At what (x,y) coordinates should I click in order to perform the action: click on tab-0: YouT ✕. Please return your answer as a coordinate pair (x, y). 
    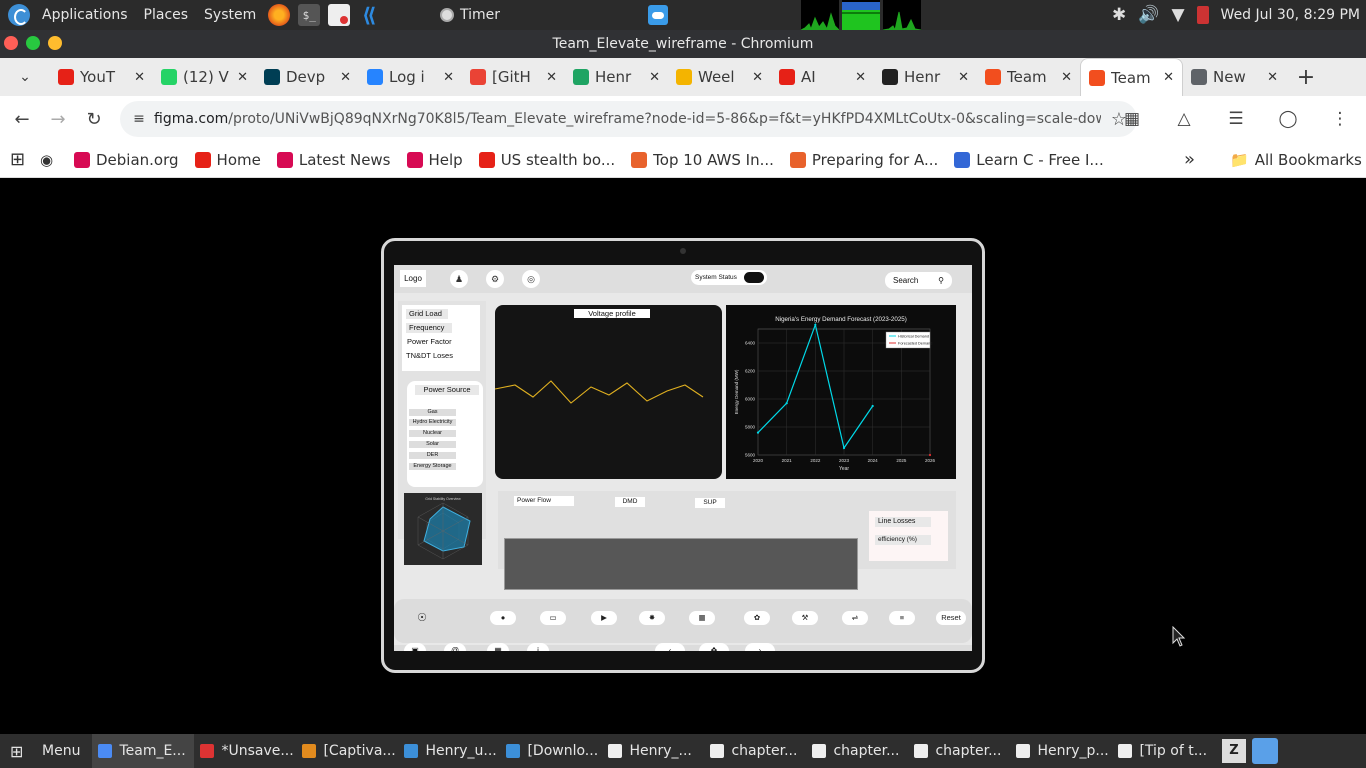
    Looking at the image, I should click on (101, 77).